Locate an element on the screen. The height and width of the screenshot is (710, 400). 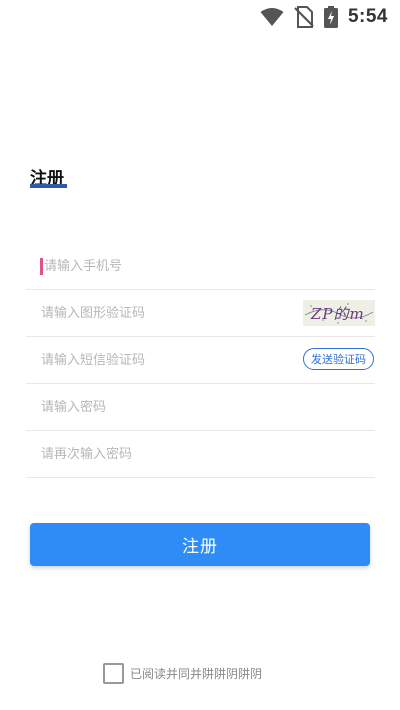
clock: 5:54 is located at coordinates (367, 16).